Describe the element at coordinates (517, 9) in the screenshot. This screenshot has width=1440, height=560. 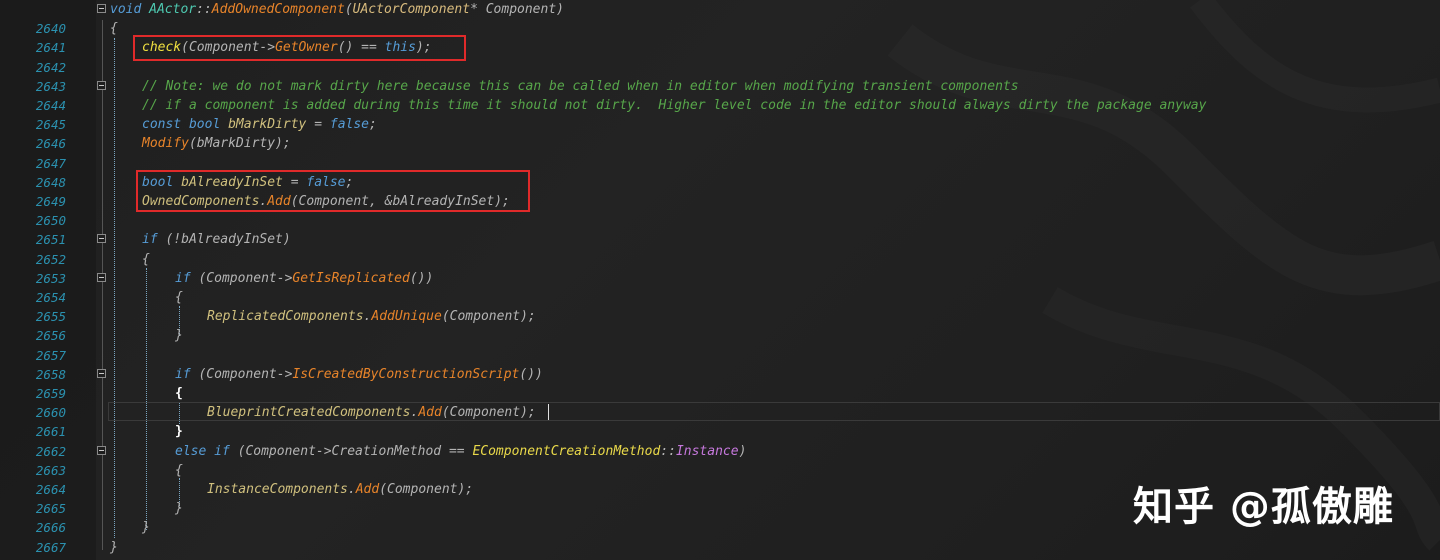
I see `parameter-rest: * Component)` at that location.